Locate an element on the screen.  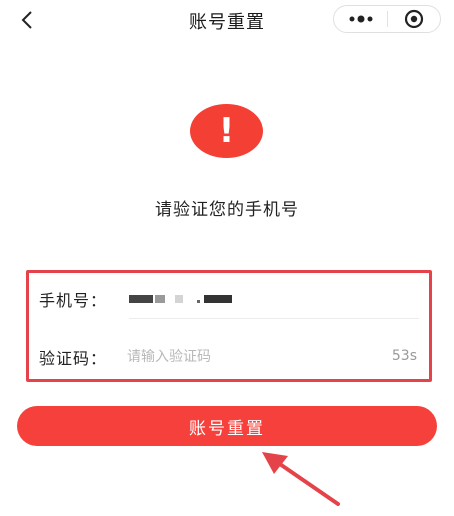
warning-icon: ! is located at coordinates (226, 131).